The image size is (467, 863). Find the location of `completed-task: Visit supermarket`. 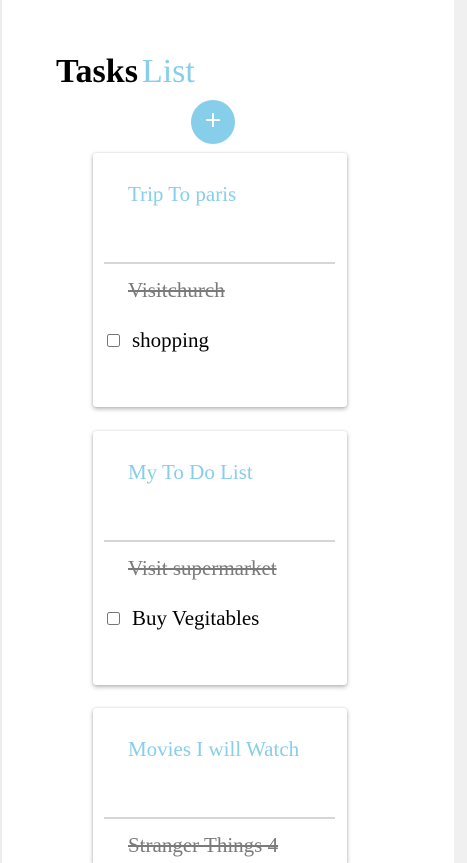

completed-task: Visit supermarket is located at coordinates (202, 568).